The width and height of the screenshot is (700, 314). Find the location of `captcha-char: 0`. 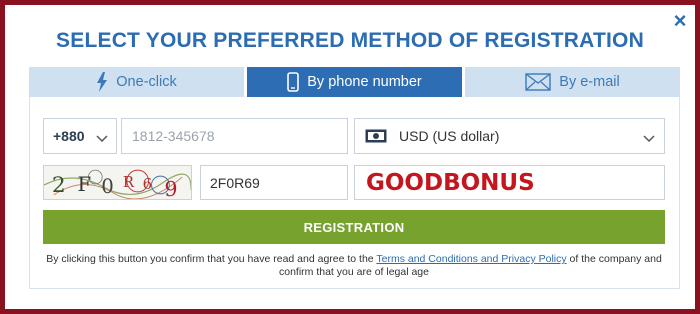

captcha-char: 0 is located at coordinates (107, 186).